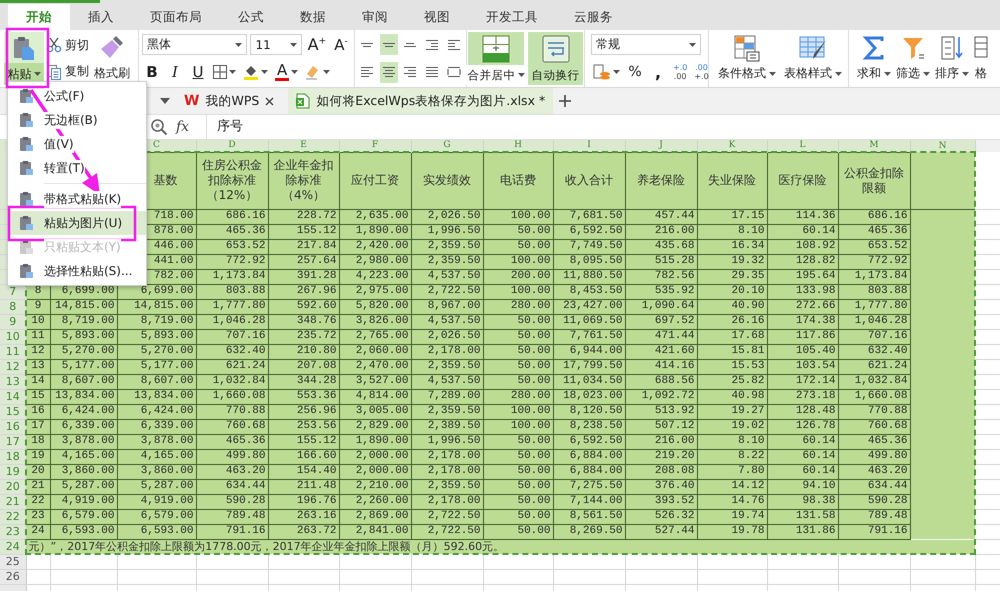  What do you see at coordinates (232, 516) in the screenshot?
I see `table-cell: 789.48` at bounding box center [232, 516].